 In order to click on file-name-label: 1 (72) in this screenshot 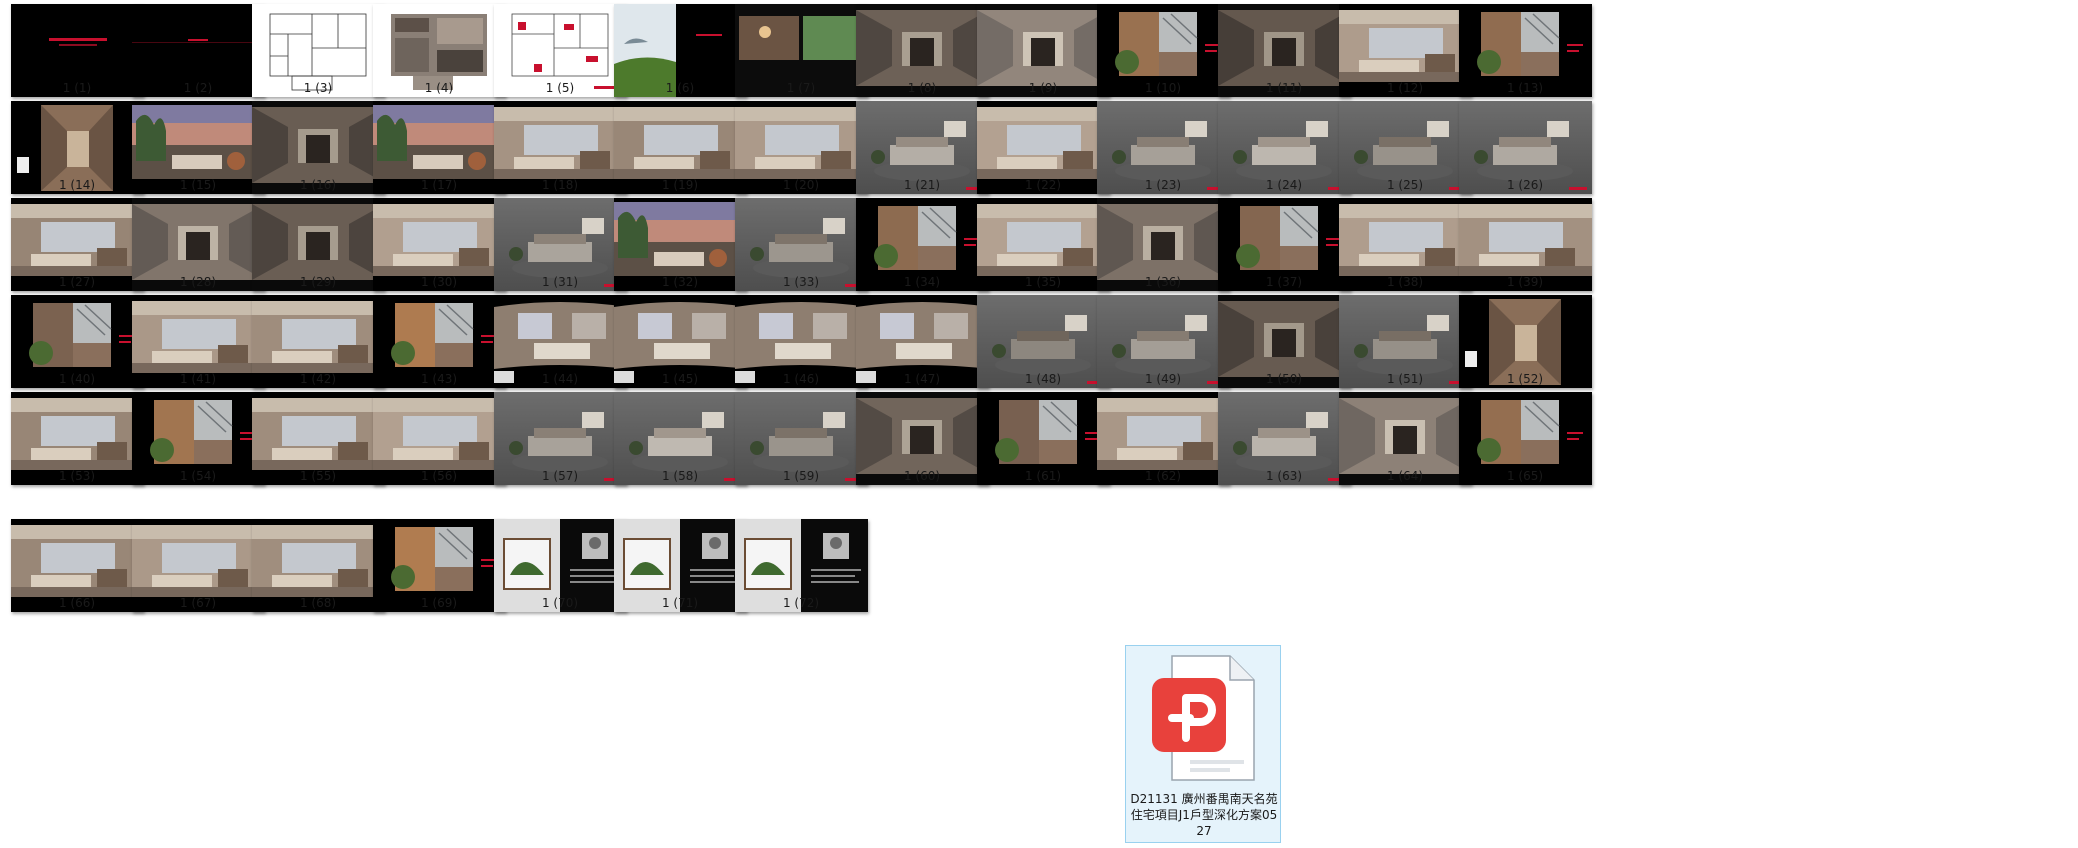, I will do `click(801, 603)`.